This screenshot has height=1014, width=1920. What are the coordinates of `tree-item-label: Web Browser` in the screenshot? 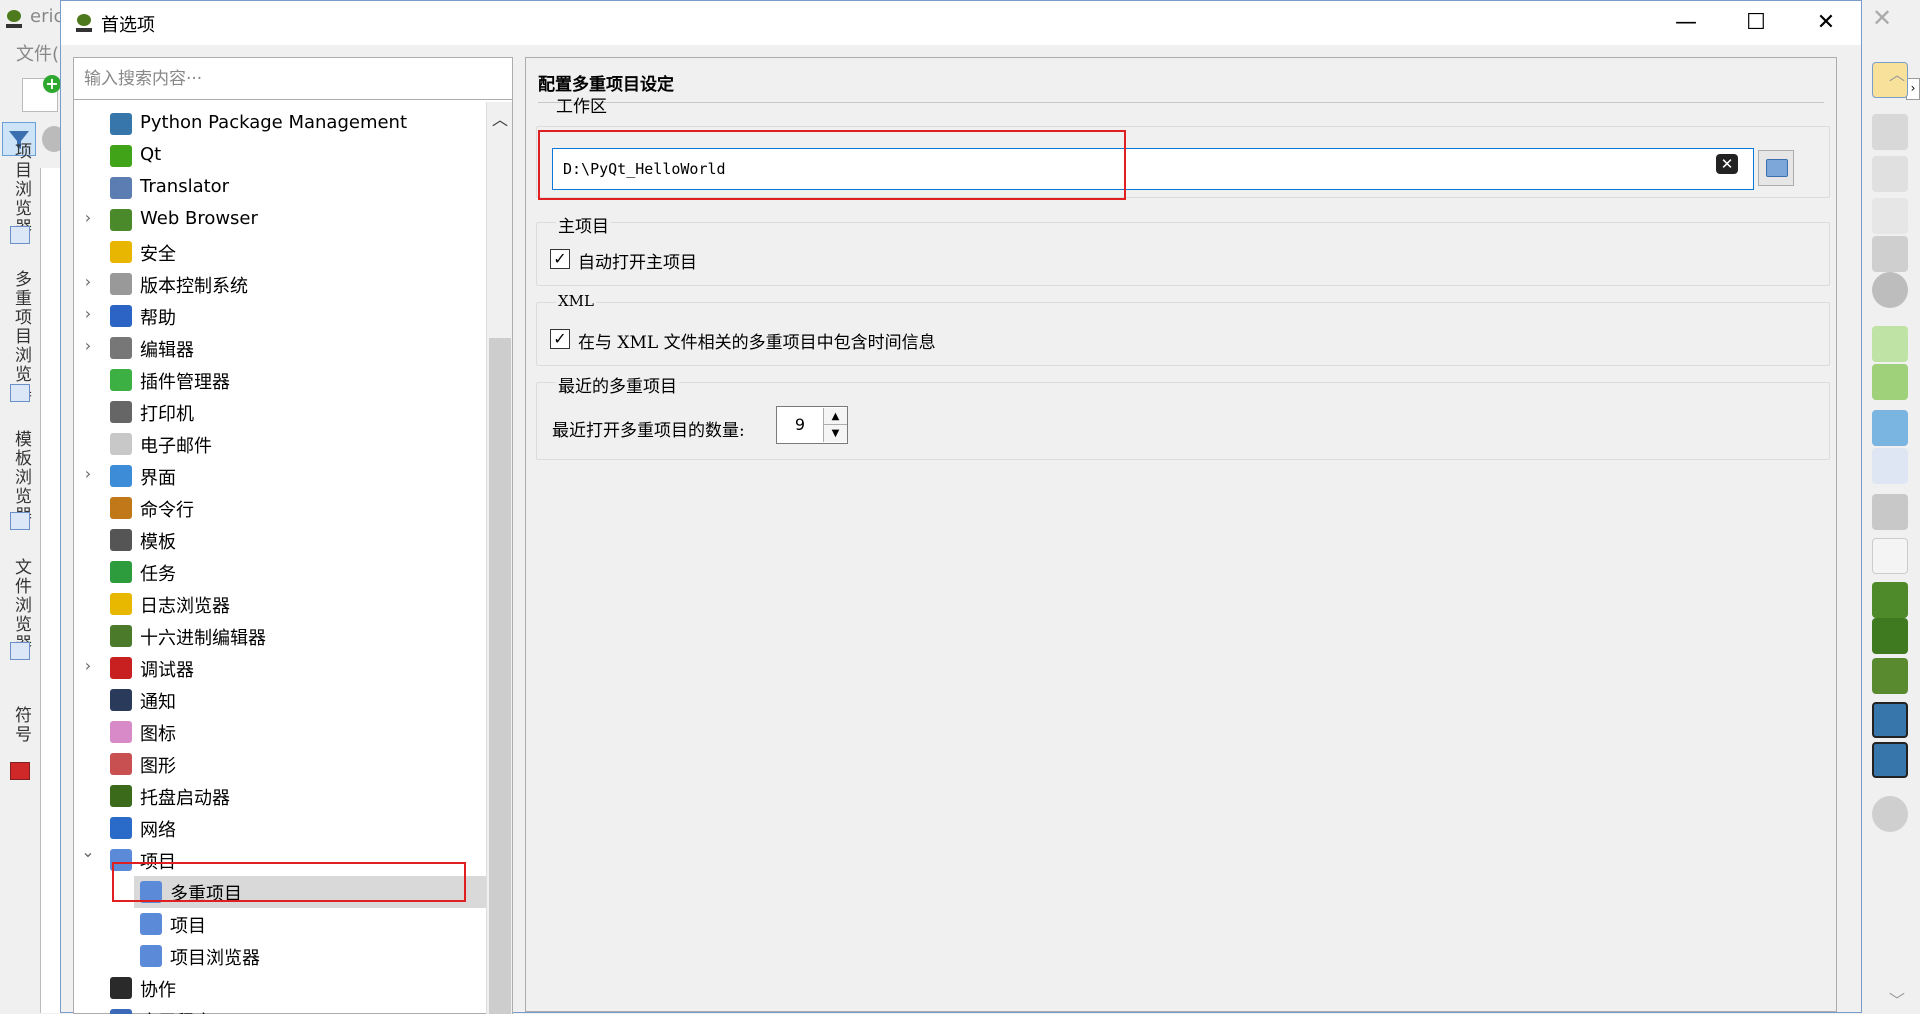 It's located at (199, 218).